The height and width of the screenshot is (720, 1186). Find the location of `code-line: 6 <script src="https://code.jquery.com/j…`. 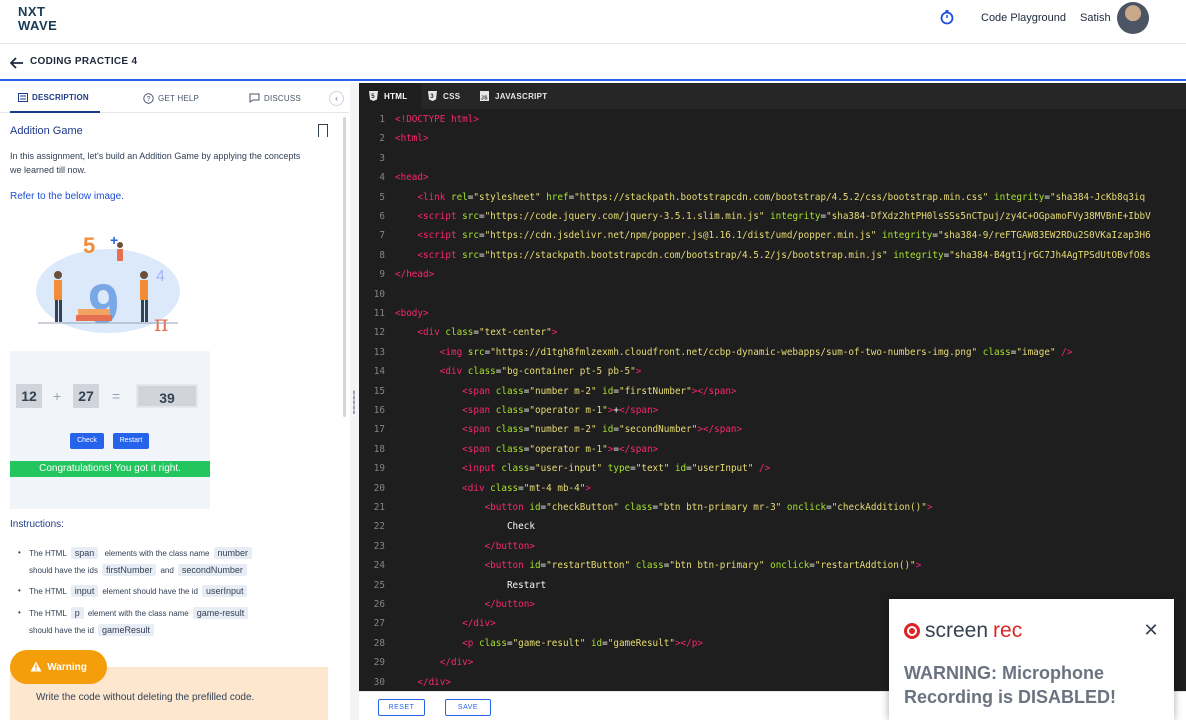

code-line: 6 <script src="https://code.jquery.com/j… is located at coordinates (772, 216).